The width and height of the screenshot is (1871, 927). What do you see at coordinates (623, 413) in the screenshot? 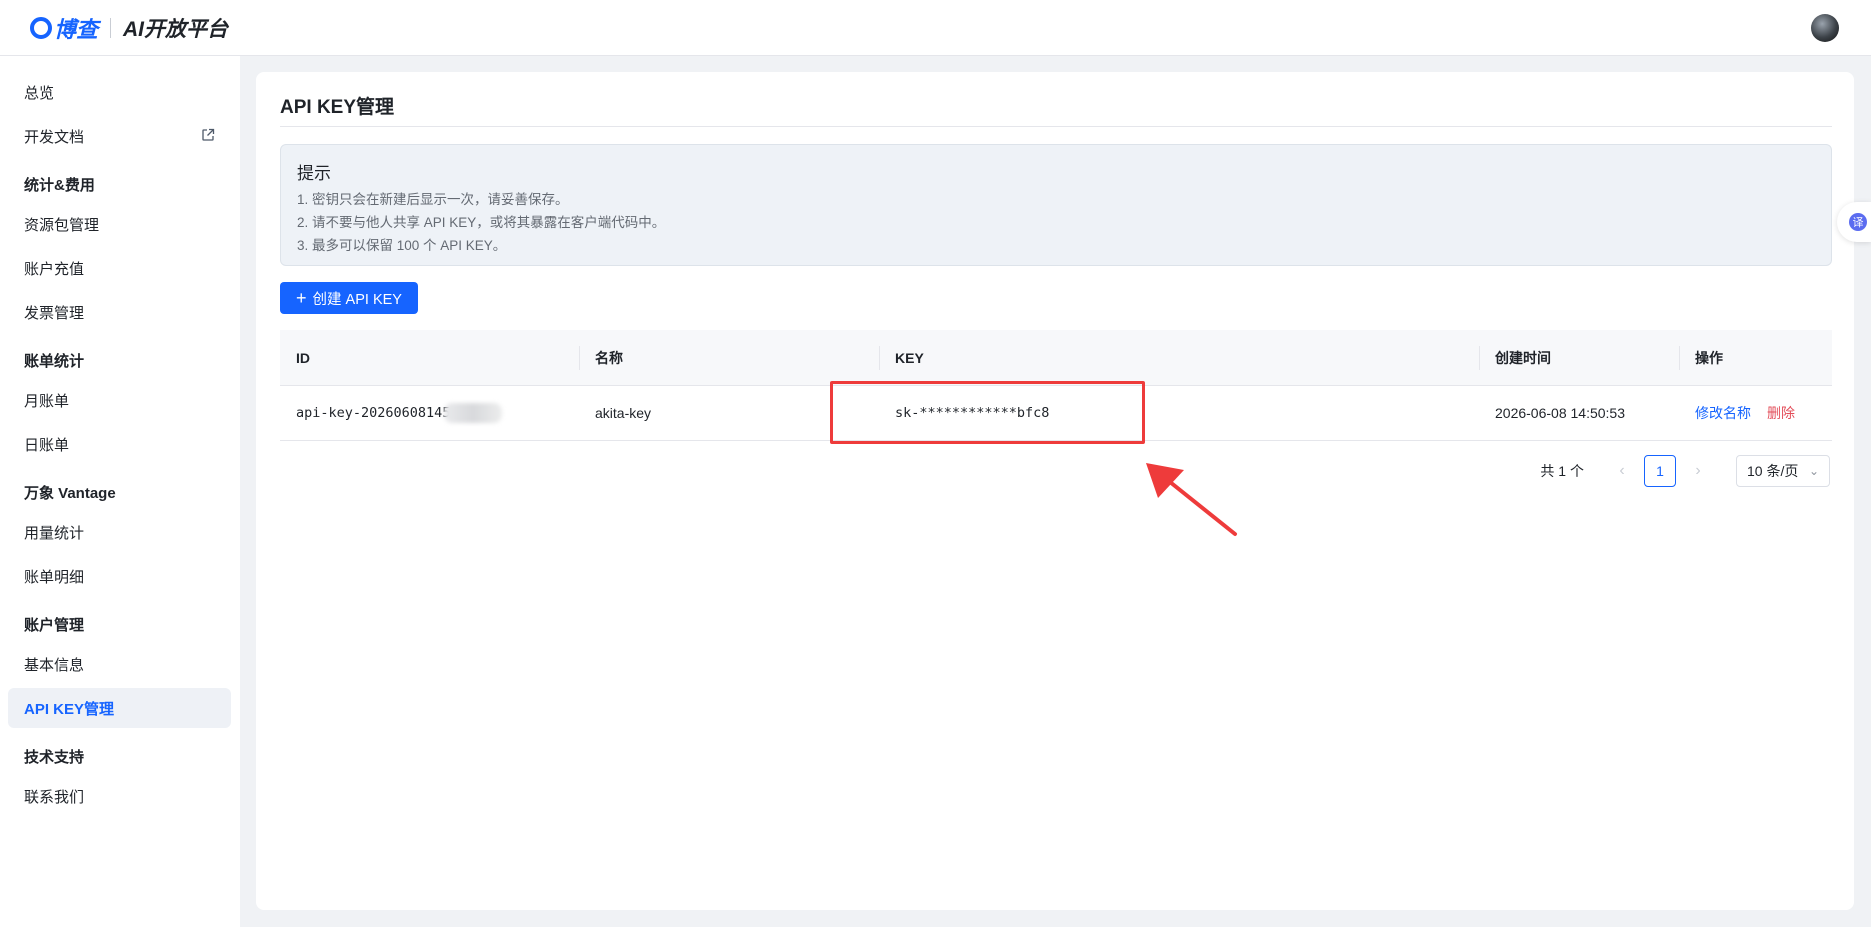
I see `key-name: akita-key` at bounding box center [623, 413].